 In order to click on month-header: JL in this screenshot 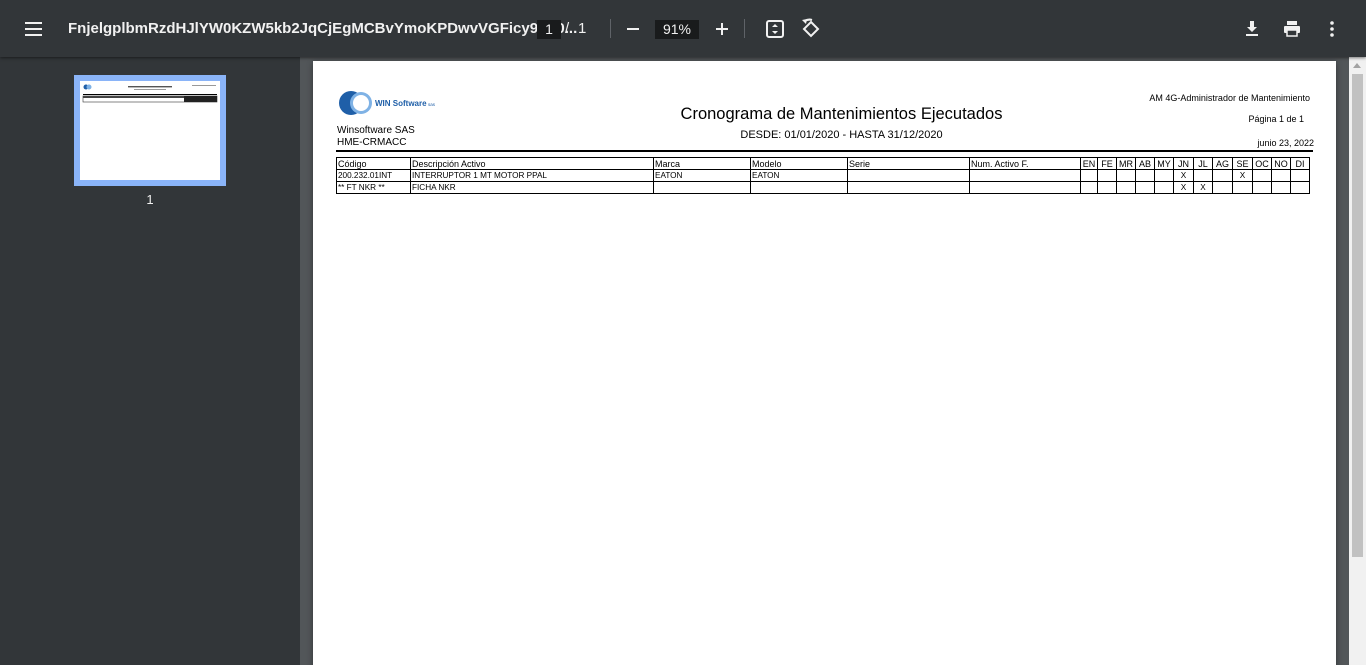, I will do `click(1203, 163)`.